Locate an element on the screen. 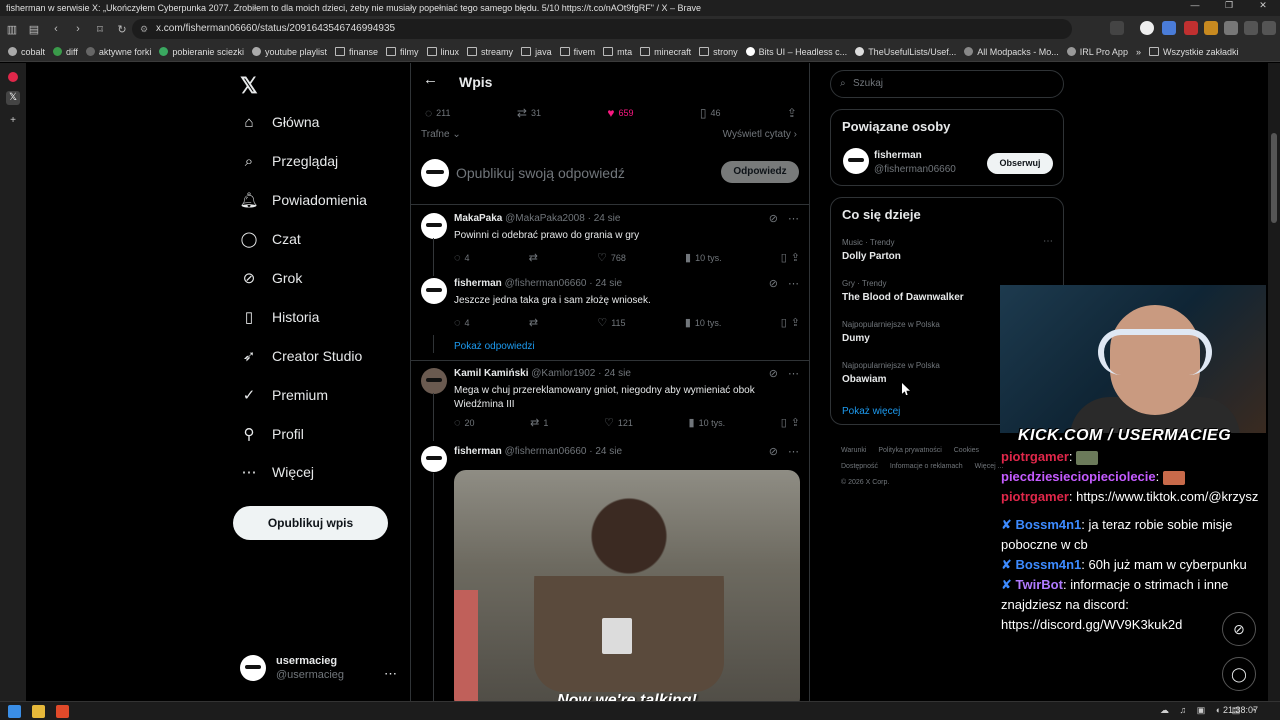 The image size is (1280, 720). bookmark-item: youtube playlist is located at coordinates (289, 52).